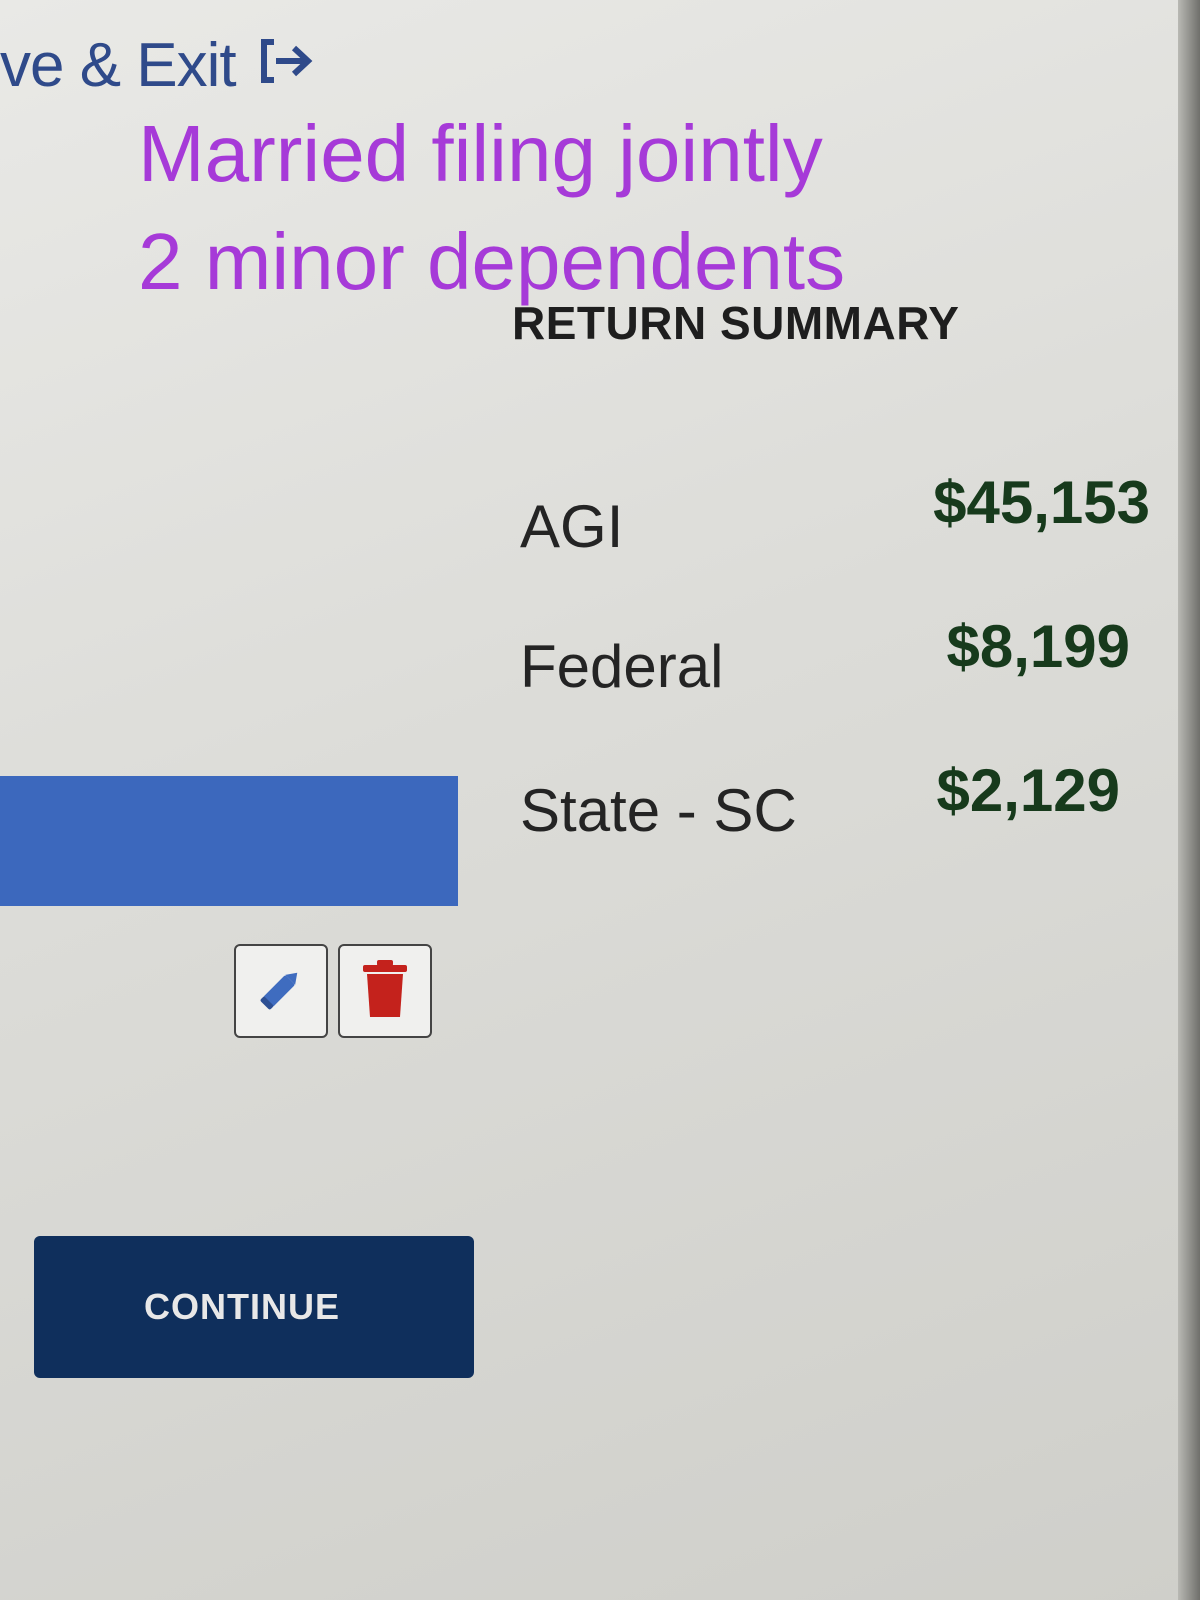 This screenshot has height=1600, width=1200. I want to click on summary-value: $45,153, so click(1041, 502).